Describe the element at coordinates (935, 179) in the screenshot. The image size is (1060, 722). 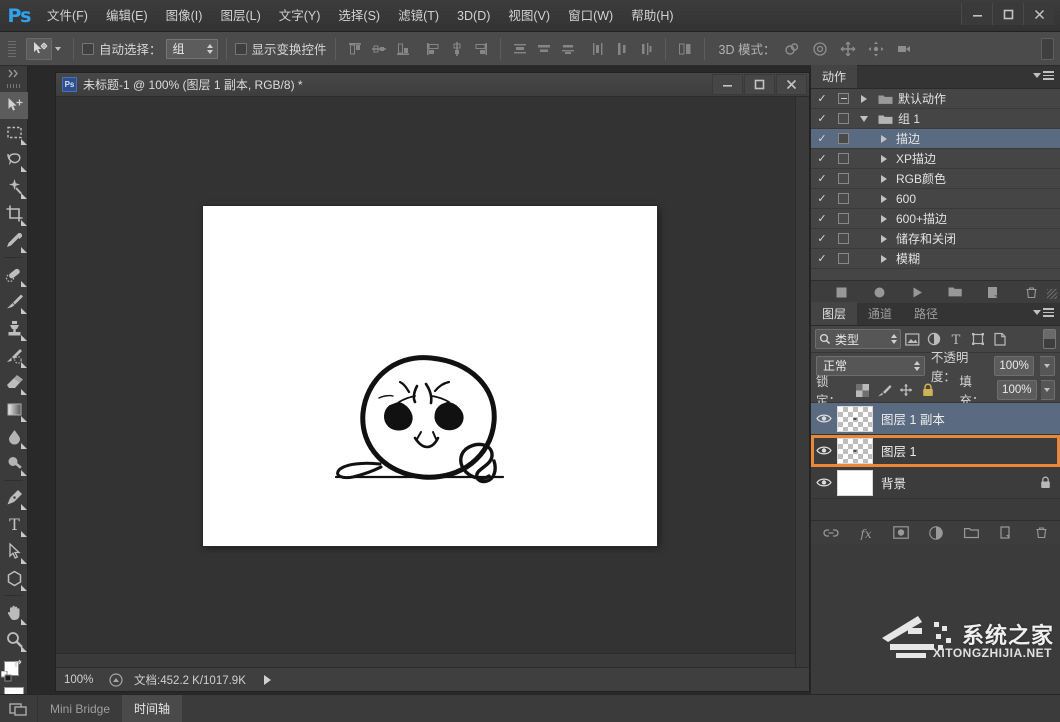
I see `action-row-rgb-color: ✓ RGB颜色` at that location.